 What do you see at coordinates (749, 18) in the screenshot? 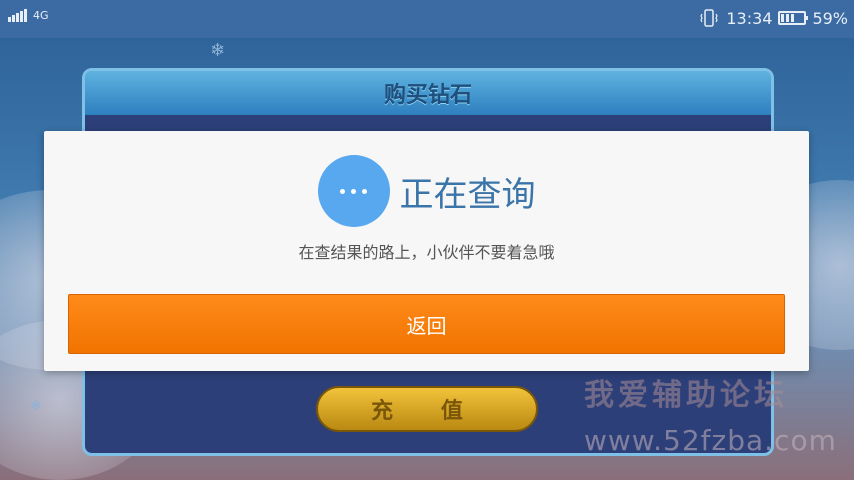
I see `clock: 13:34` at bounding box center [749, 18].